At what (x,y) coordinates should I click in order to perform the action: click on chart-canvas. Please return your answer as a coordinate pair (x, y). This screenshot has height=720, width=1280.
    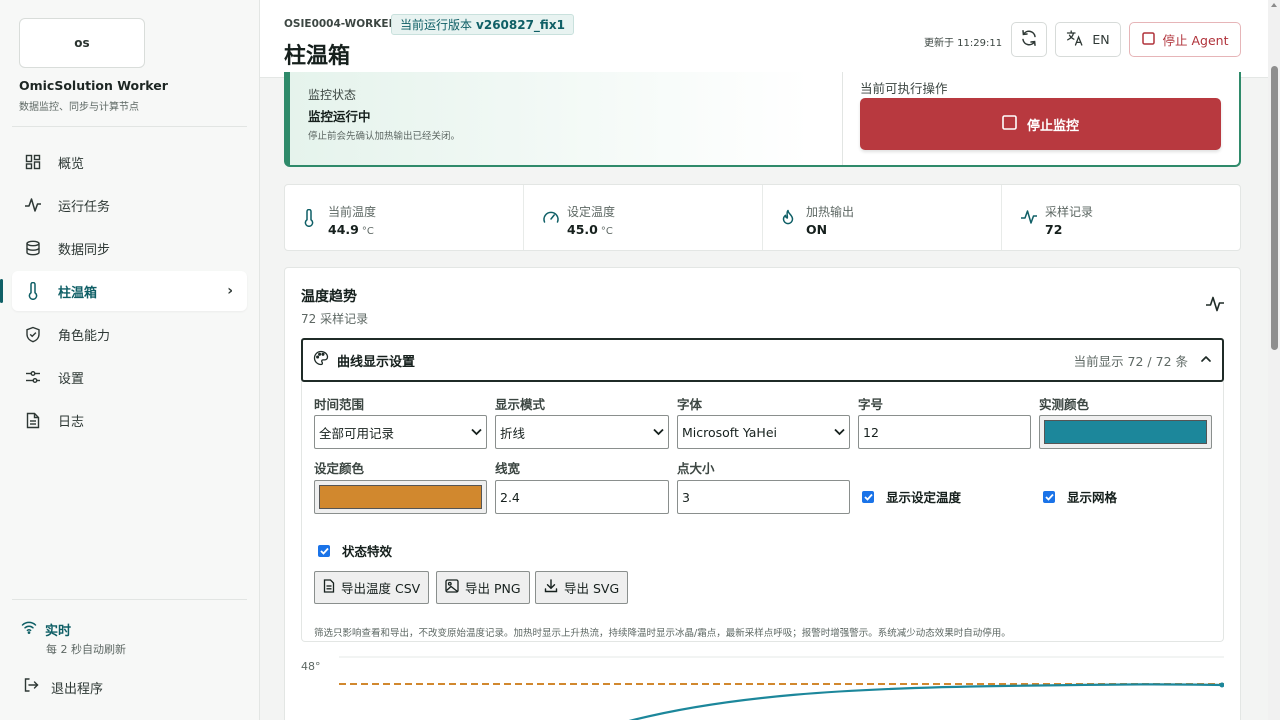
    Looking at the image, I should click on (781, 688).